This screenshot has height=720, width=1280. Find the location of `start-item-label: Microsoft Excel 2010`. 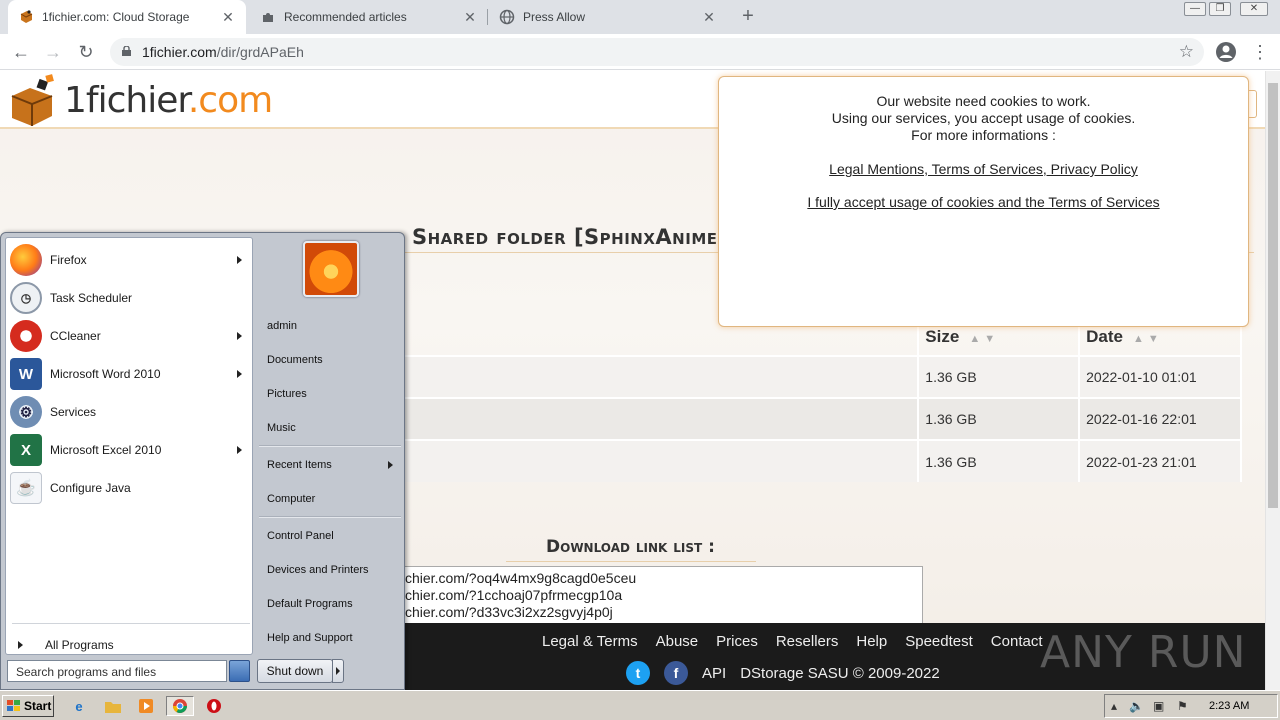

start-item-label: Microsoft Excel 2010 is located at coordinates (106, 450).